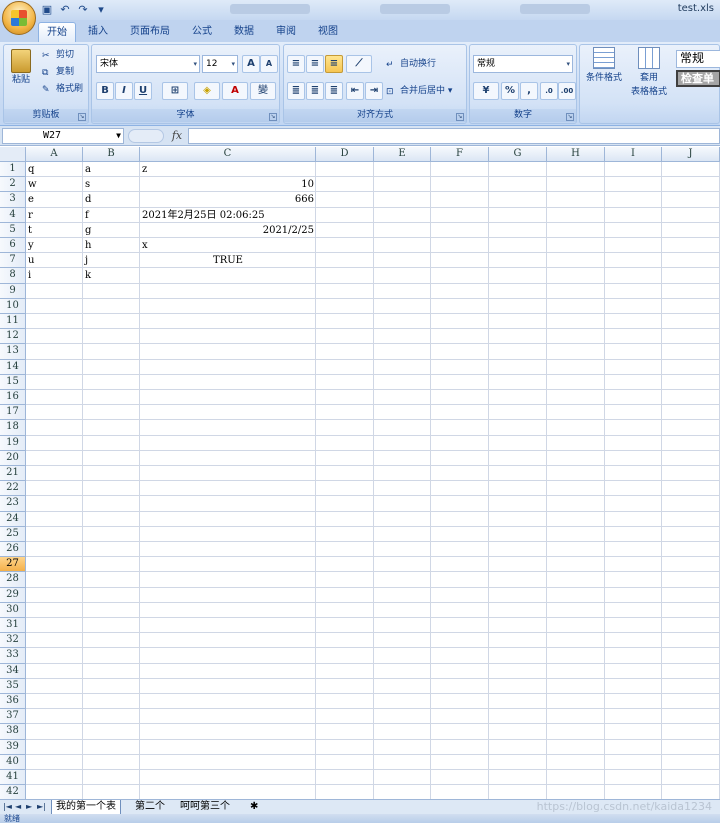 This screenshot has width=720, height=823. I want to click on cell-b1: a, so click(111, 169).